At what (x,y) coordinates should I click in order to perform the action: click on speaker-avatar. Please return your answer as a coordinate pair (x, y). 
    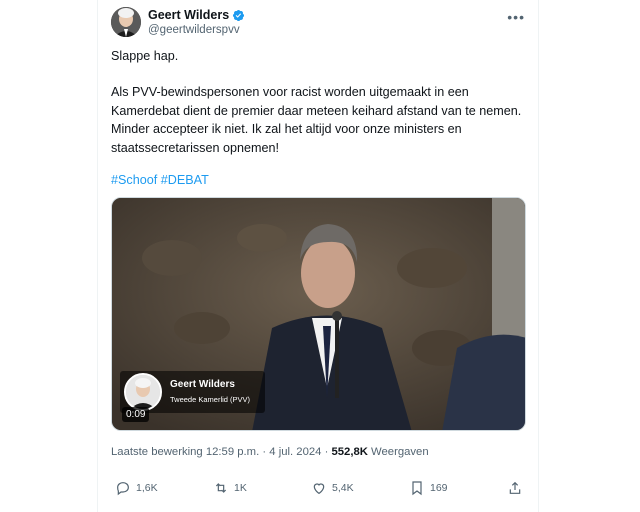
    Looking at the image, I should click on (143, 392).